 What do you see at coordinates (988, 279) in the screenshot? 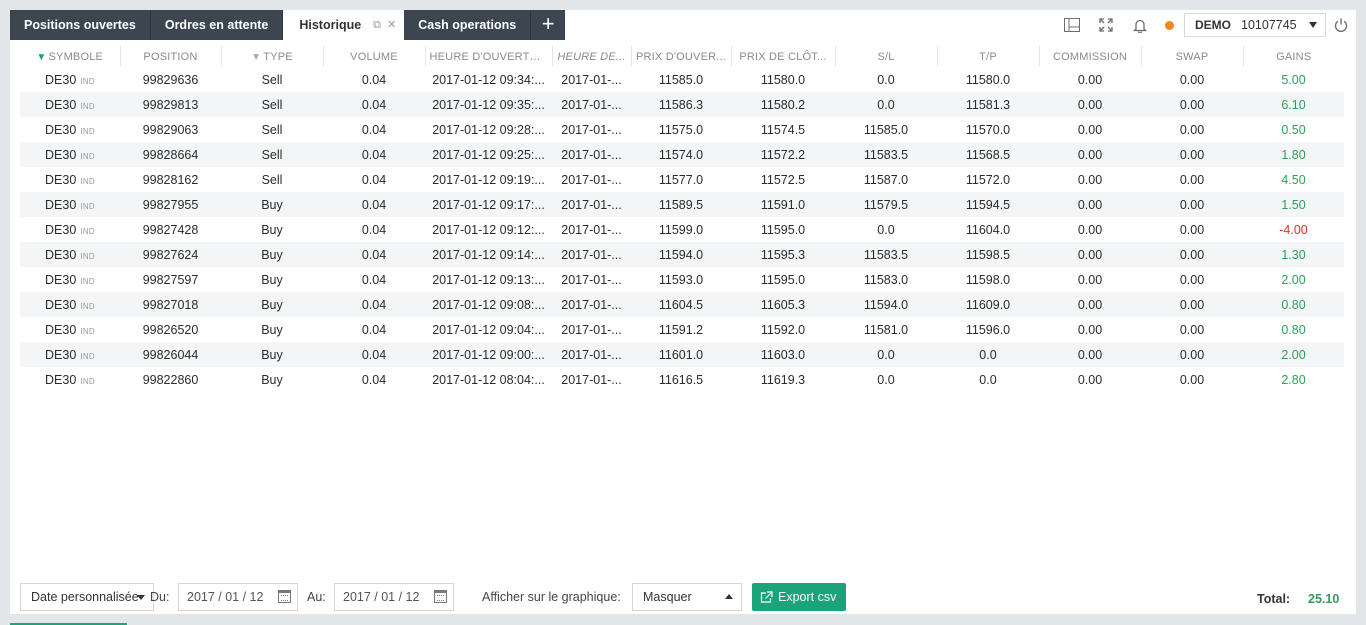
I see `cell-tp: 11598.0` at bounding box center [988, 279].